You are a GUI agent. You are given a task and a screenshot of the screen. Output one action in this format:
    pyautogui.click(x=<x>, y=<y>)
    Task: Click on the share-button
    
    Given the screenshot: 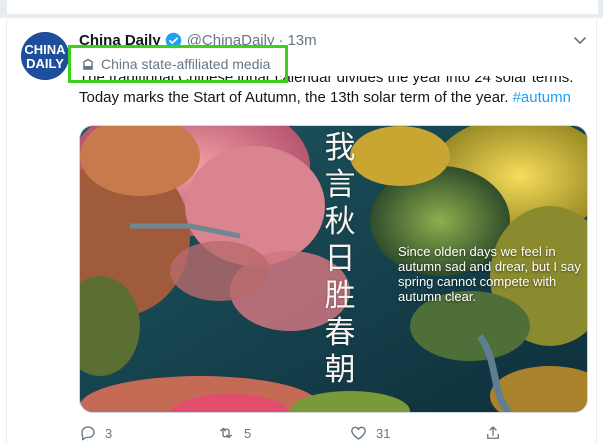 What is the action you would take?
    pyautogui.click(x=497, y=433)
    